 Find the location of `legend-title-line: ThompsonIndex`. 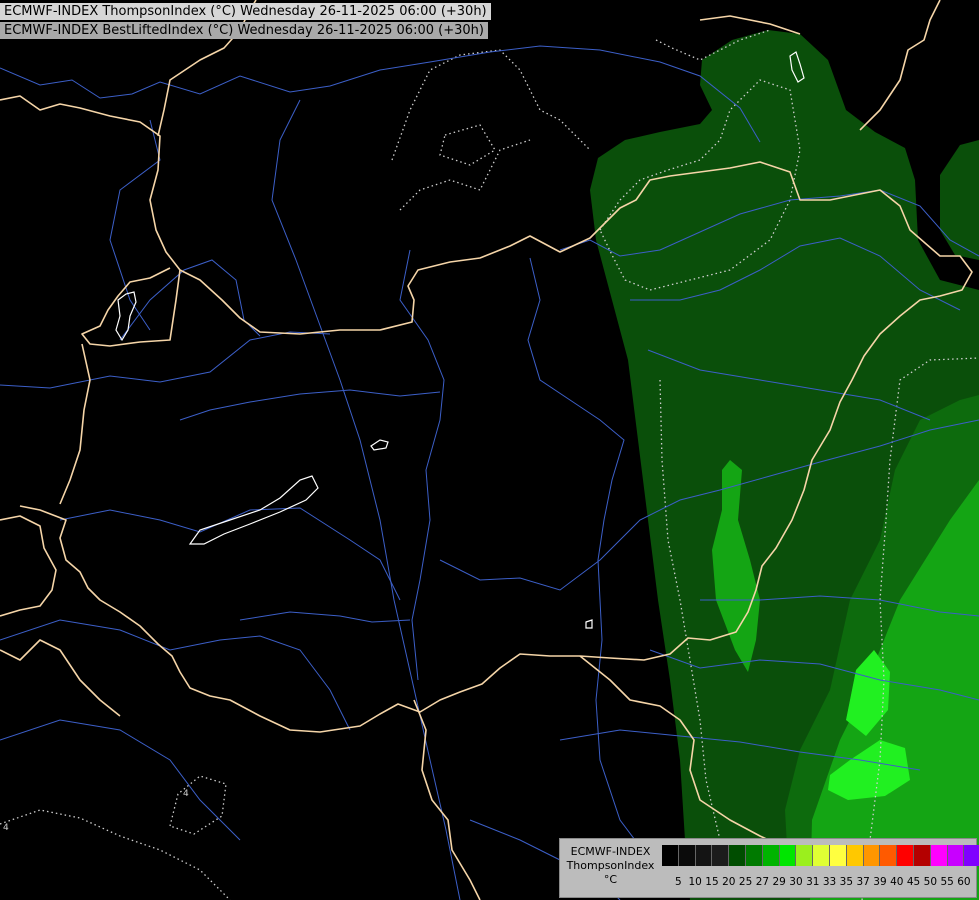

legend-title-line: ThompsonIndex is located at coordinates (610, 865).